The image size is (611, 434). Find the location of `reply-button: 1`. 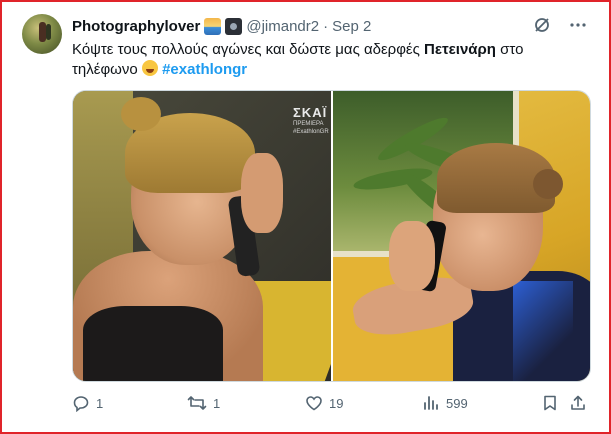

reply-button: 1 is located at coordinates (87, 403).